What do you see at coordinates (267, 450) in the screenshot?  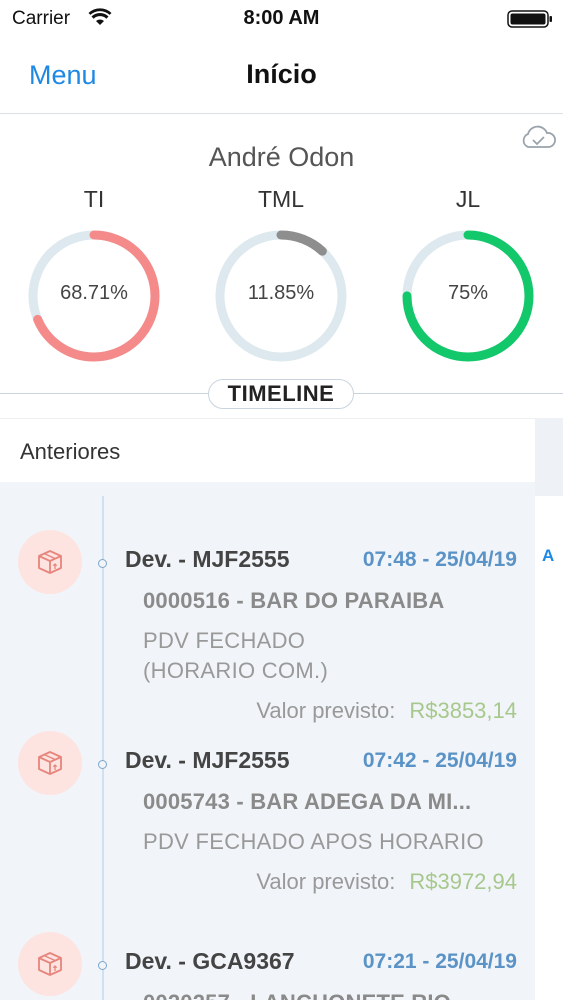 I see `section-header: Anteriores` at bounding box center [267, 450].